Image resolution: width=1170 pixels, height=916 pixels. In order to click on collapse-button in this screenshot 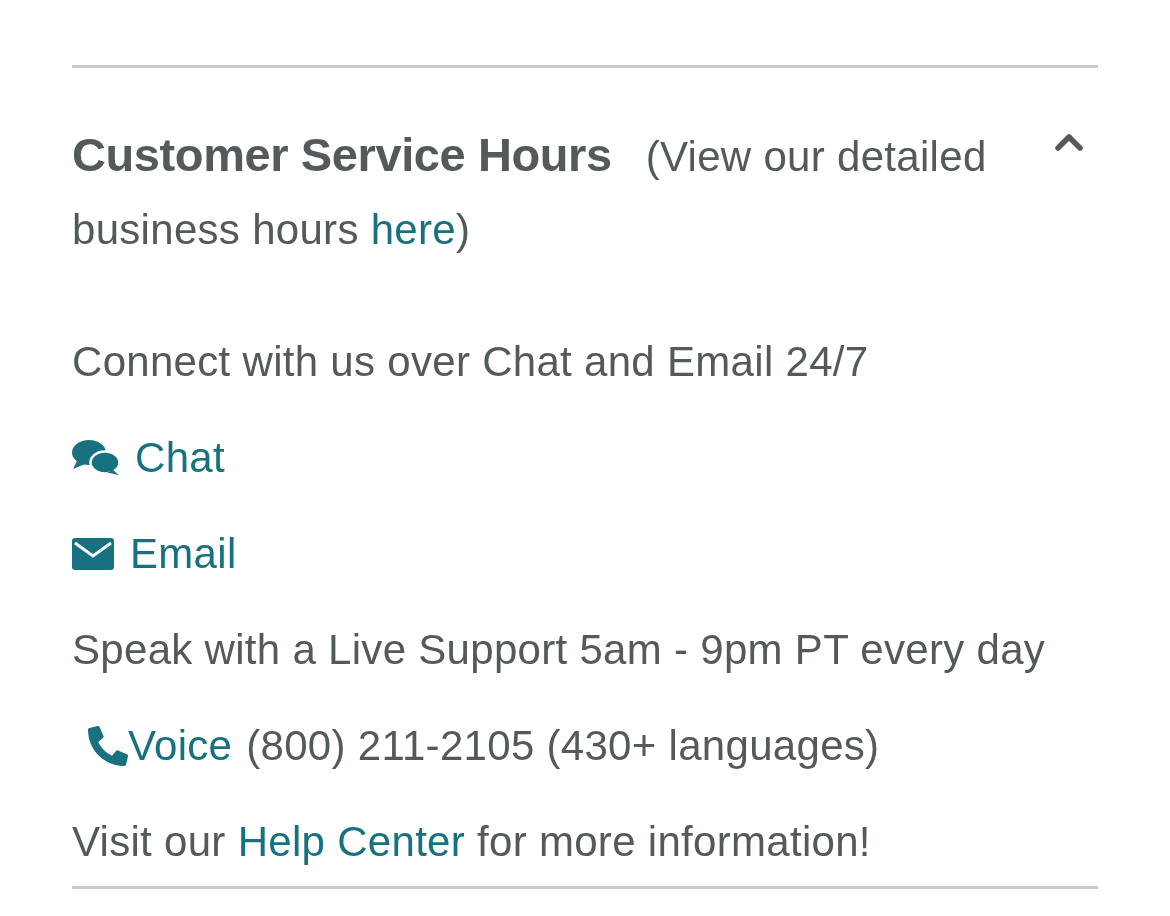, I will do `click(1069, 142)`.